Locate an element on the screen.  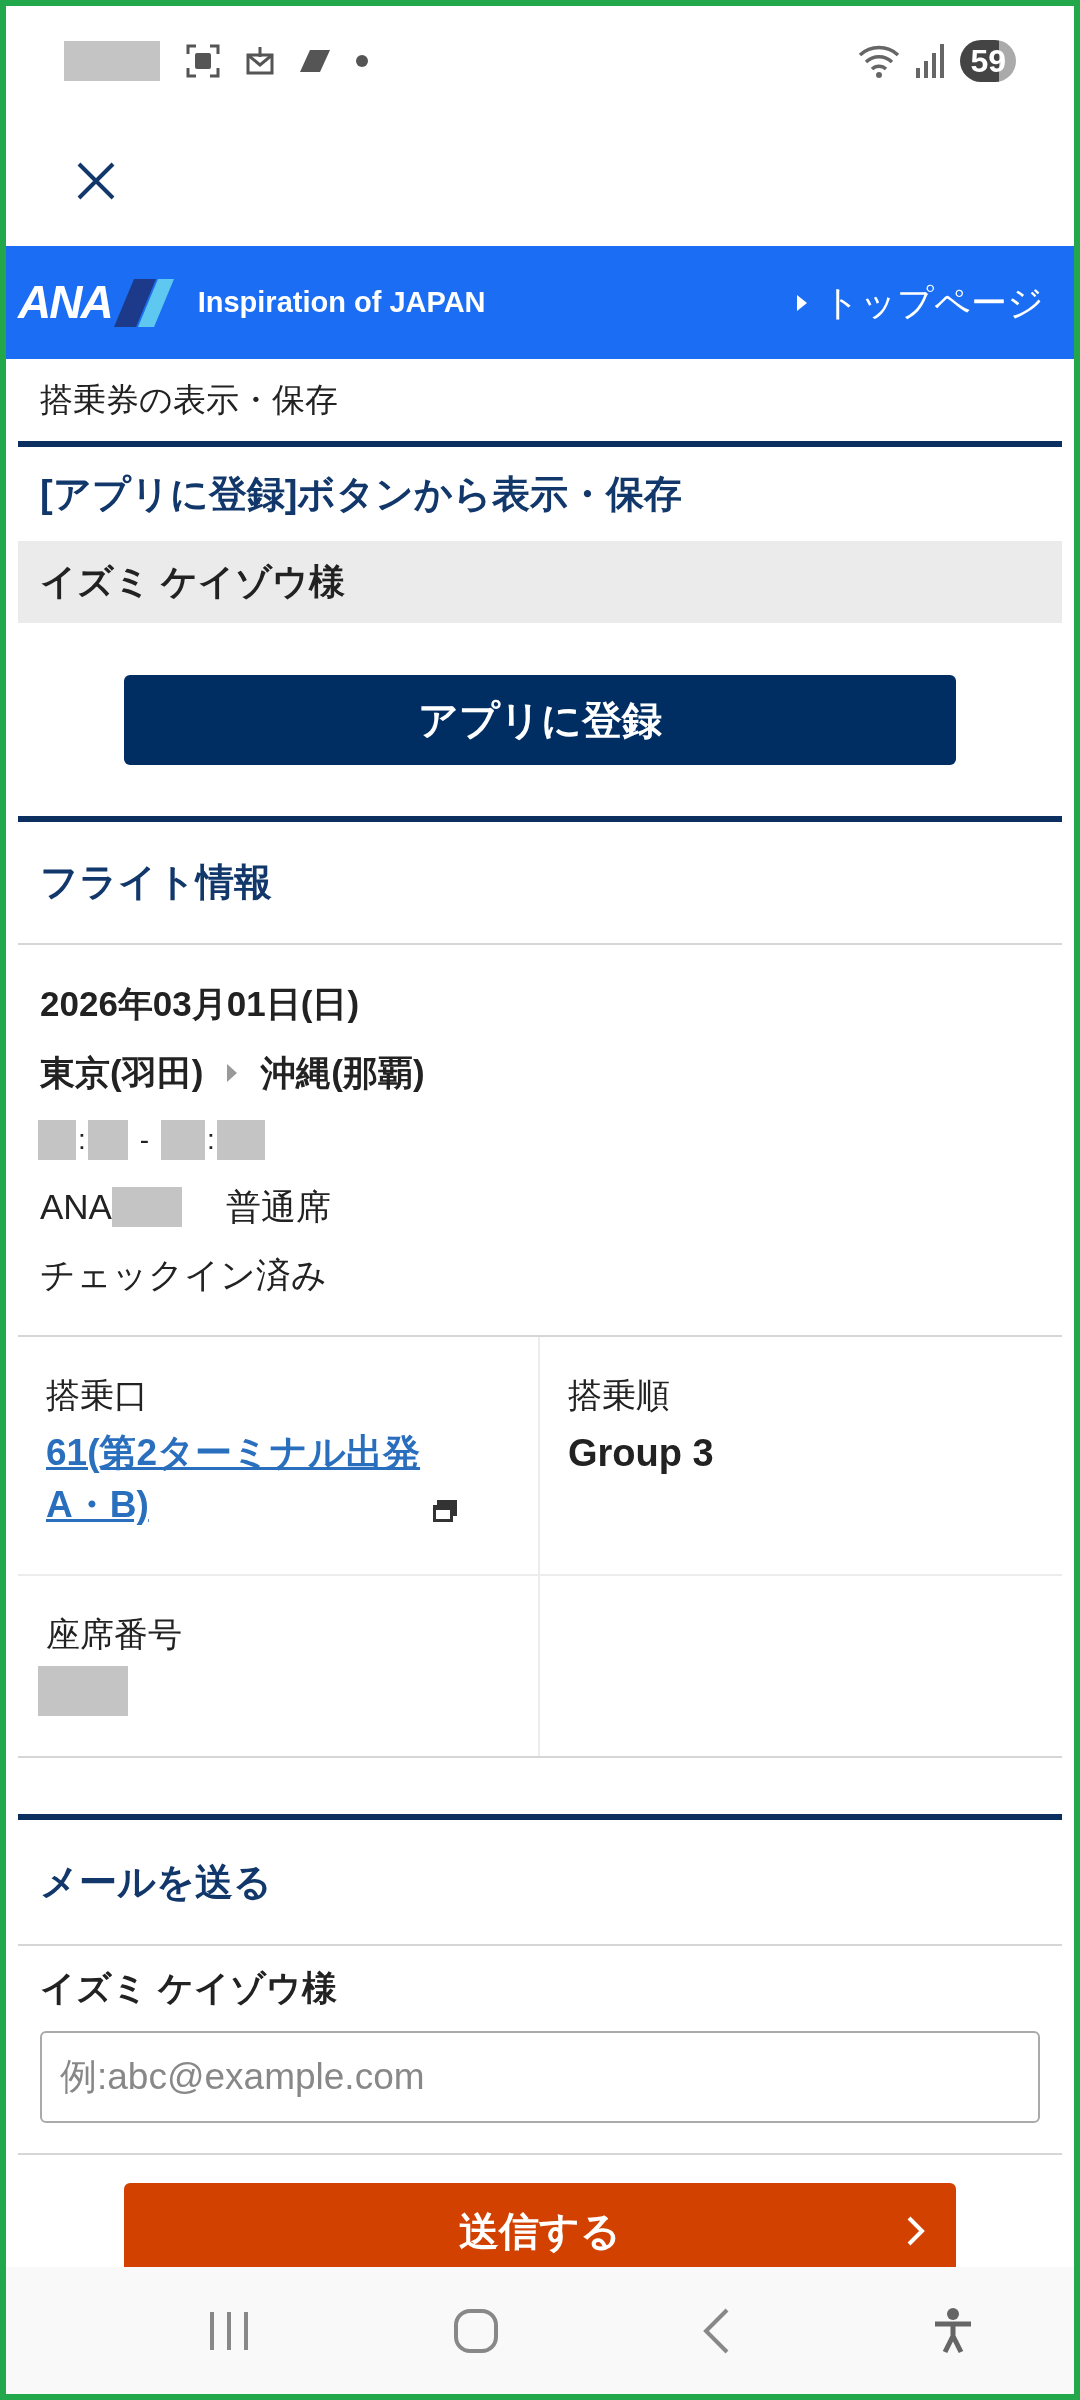
field-label: 座席番号 is located at coordinates (114, 1634).